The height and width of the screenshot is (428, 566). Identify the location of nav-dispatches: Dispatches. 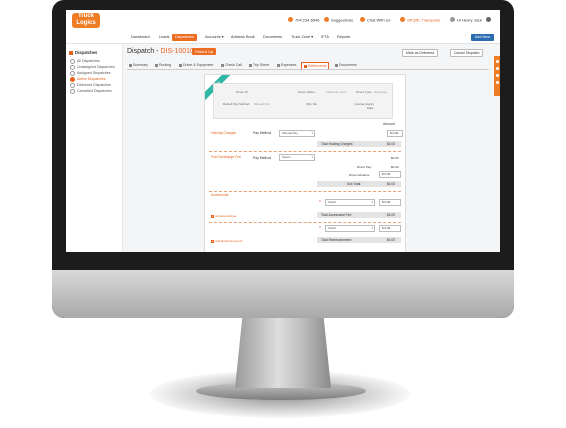
(184, 37).